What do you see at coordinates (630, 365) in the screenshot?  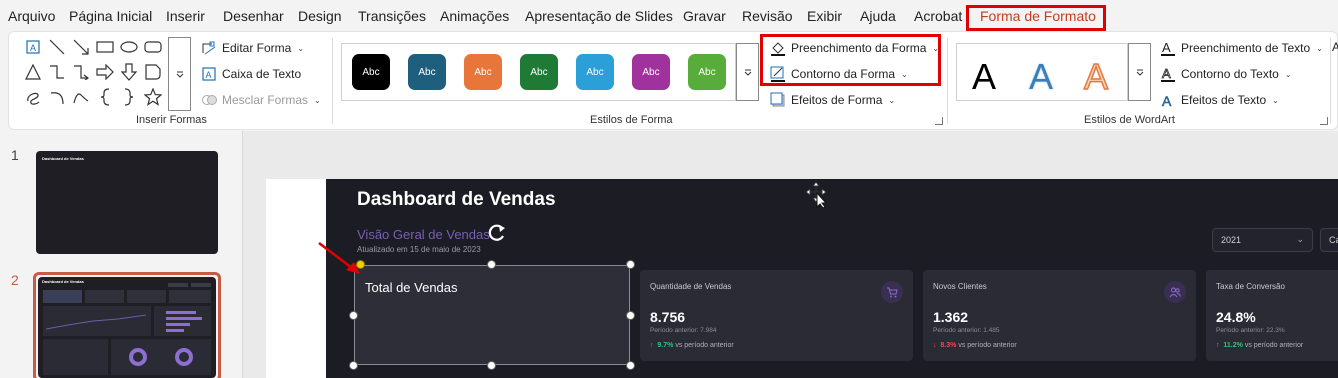 I see `resize-handle-bottom-right` at bounding box center [630, 365].